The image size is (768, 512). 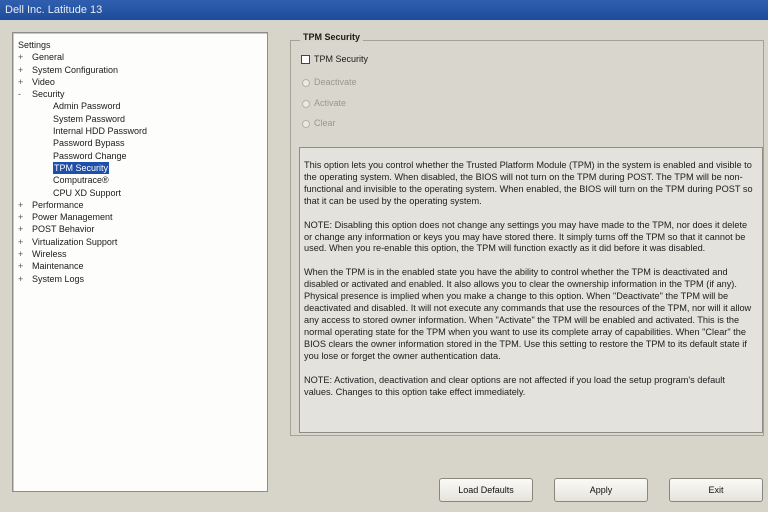 What do you see at coordinates (142, 70) in the screenshot?
I see `tree-item-system-configuration: + System Configuration` at bounding box center [142, 70].